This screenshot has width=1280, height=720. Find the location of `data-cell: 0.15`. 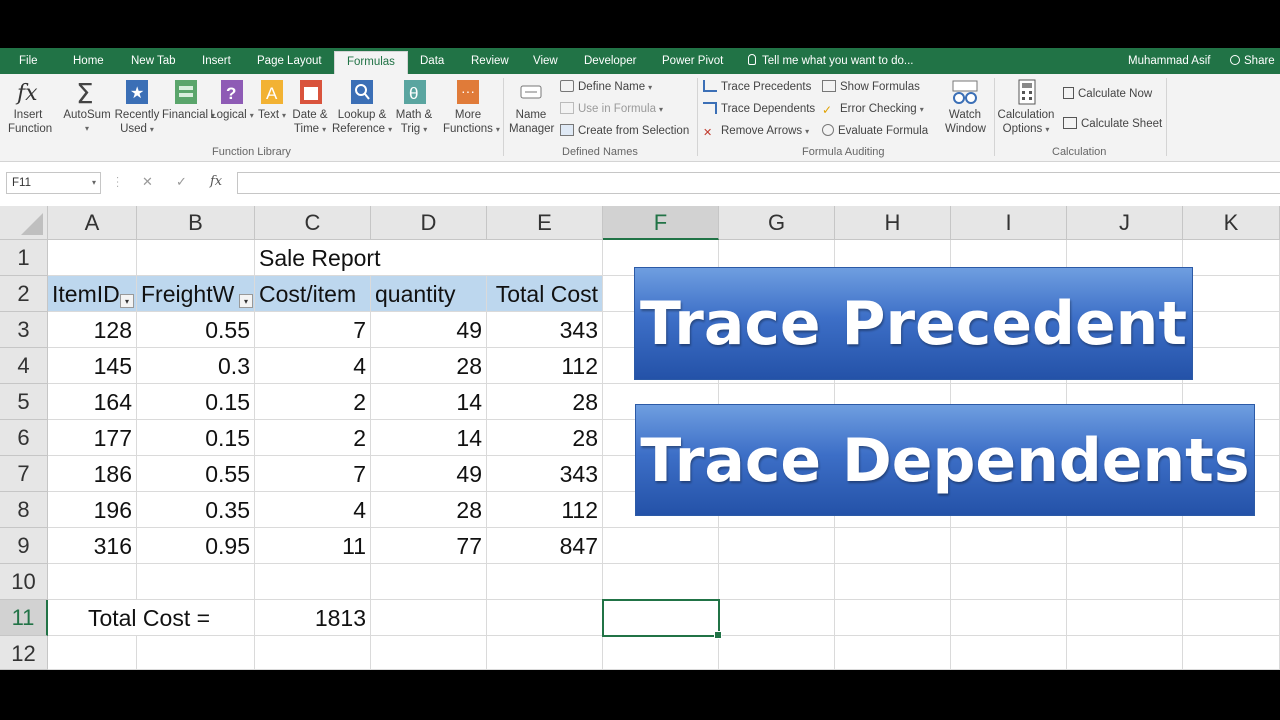

data-cell: 0.15 is located at coordinates (196, 402).